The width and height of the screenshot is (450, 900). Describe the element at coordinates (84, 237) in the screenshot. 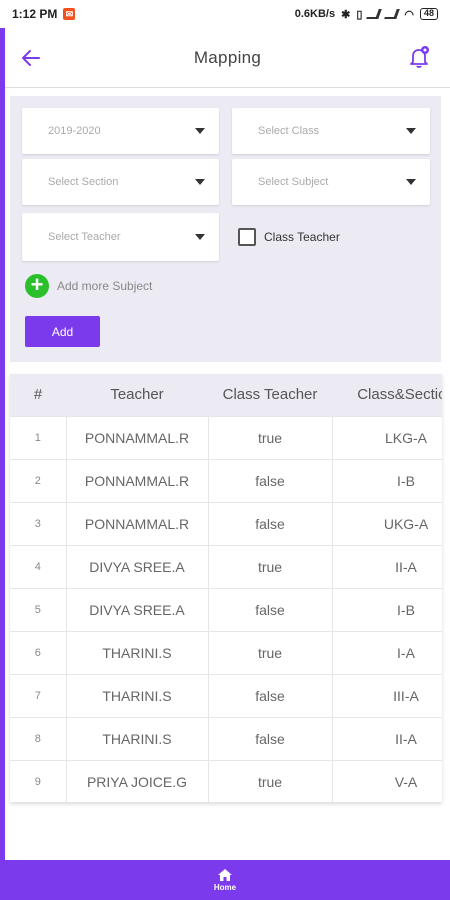

I see `teacher-select-placeholder: Select Teacher` at that location.